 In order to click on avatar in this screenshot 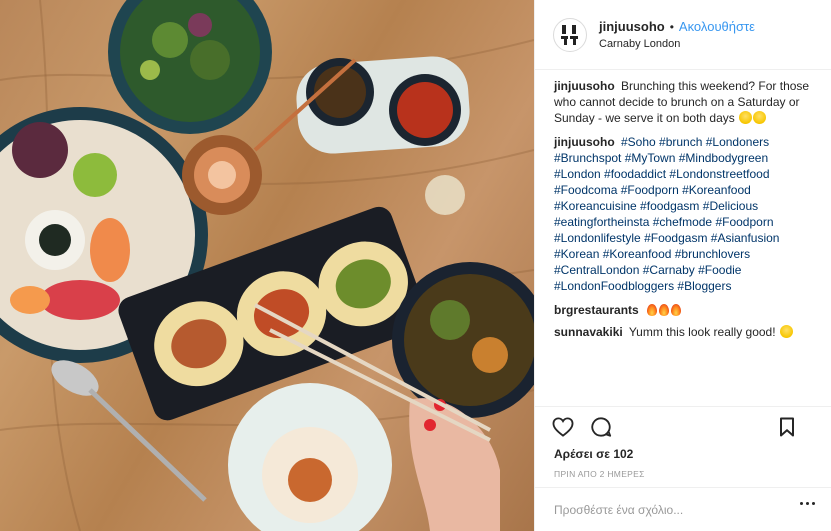, I will do `click(570, 34)`.